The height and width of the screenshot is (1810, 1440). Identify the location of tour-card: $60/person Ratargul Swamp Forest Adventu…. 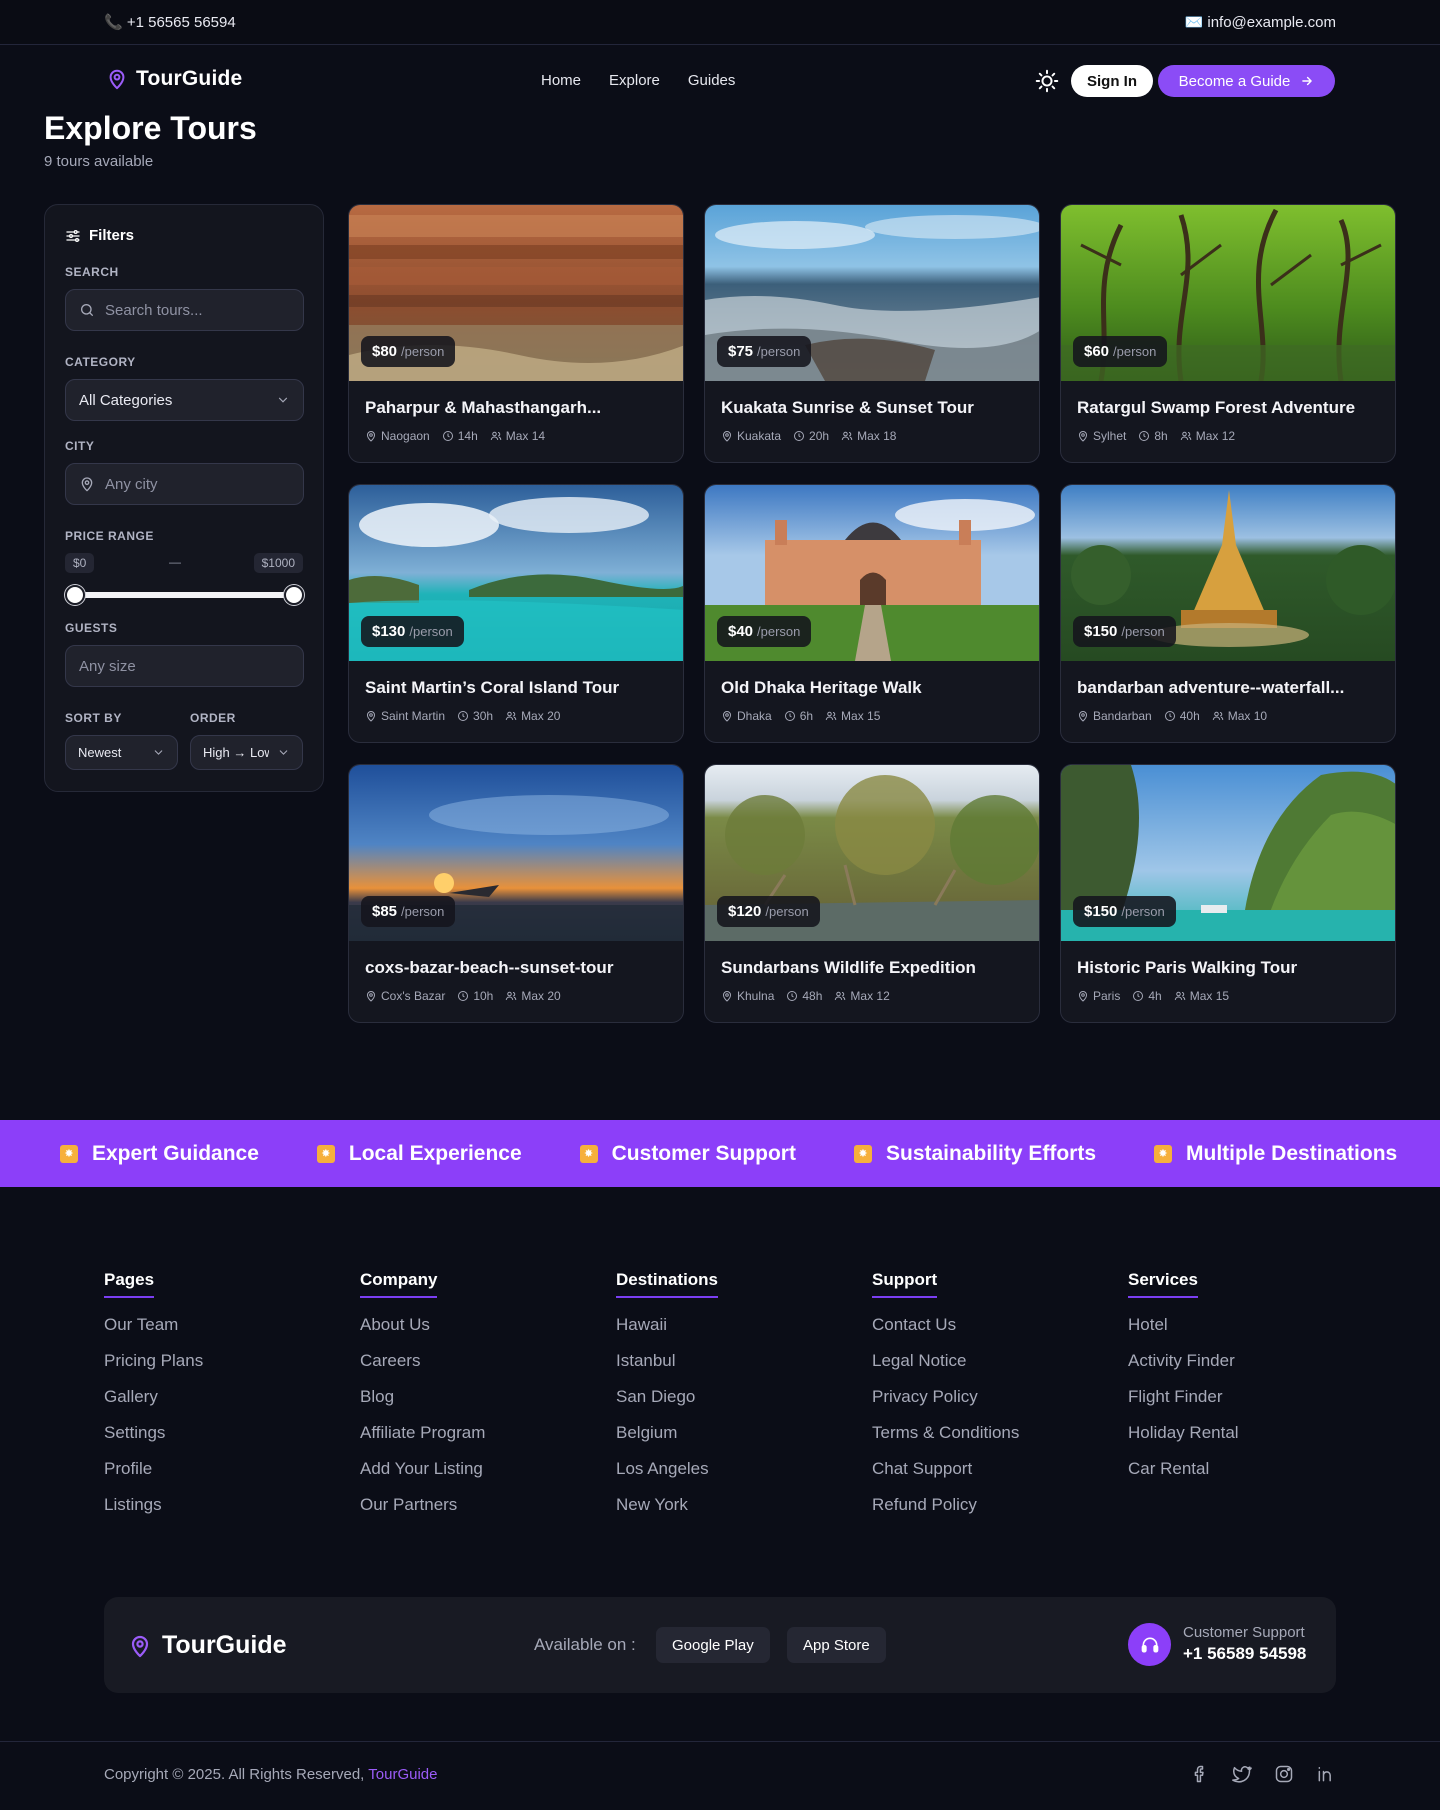
(1228, 333).